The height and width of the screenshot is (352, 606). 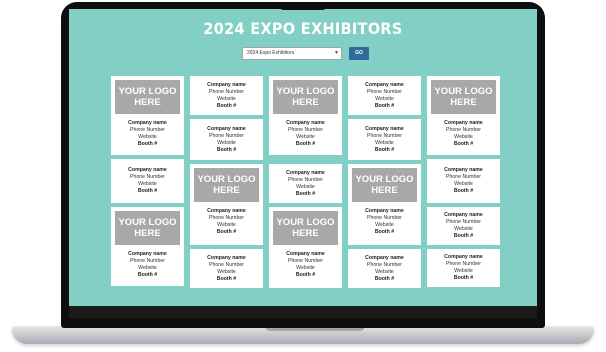 I want to click on footer-bar, so click(x=303, y=312).